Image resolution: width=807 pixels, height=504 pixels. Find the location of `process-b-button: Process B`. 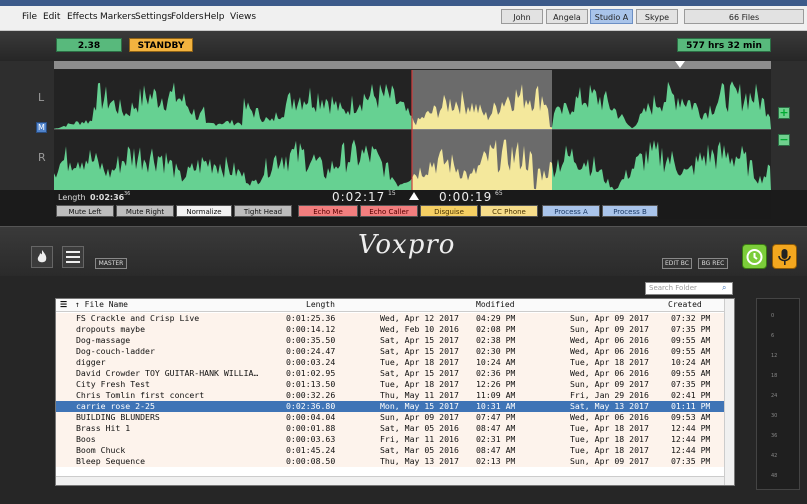

process-b-button: Process B is located at coordinates (630, 211).